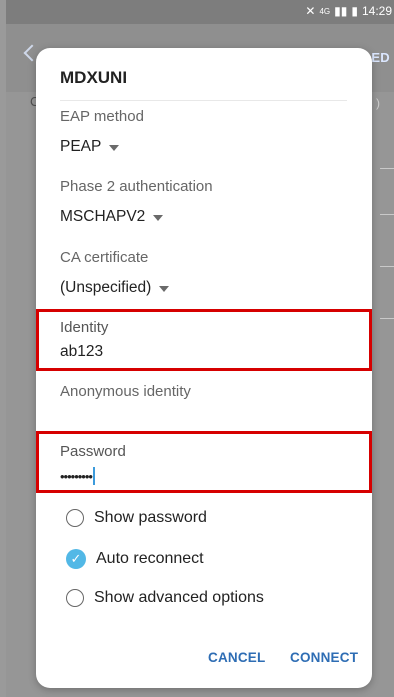 Image resolution: width=394 pixels, height=697 pixels. What do you see at coordinates (84, 327) in the screenshot?
I see `identity-label: Identity` at bounding box center [84, 327].